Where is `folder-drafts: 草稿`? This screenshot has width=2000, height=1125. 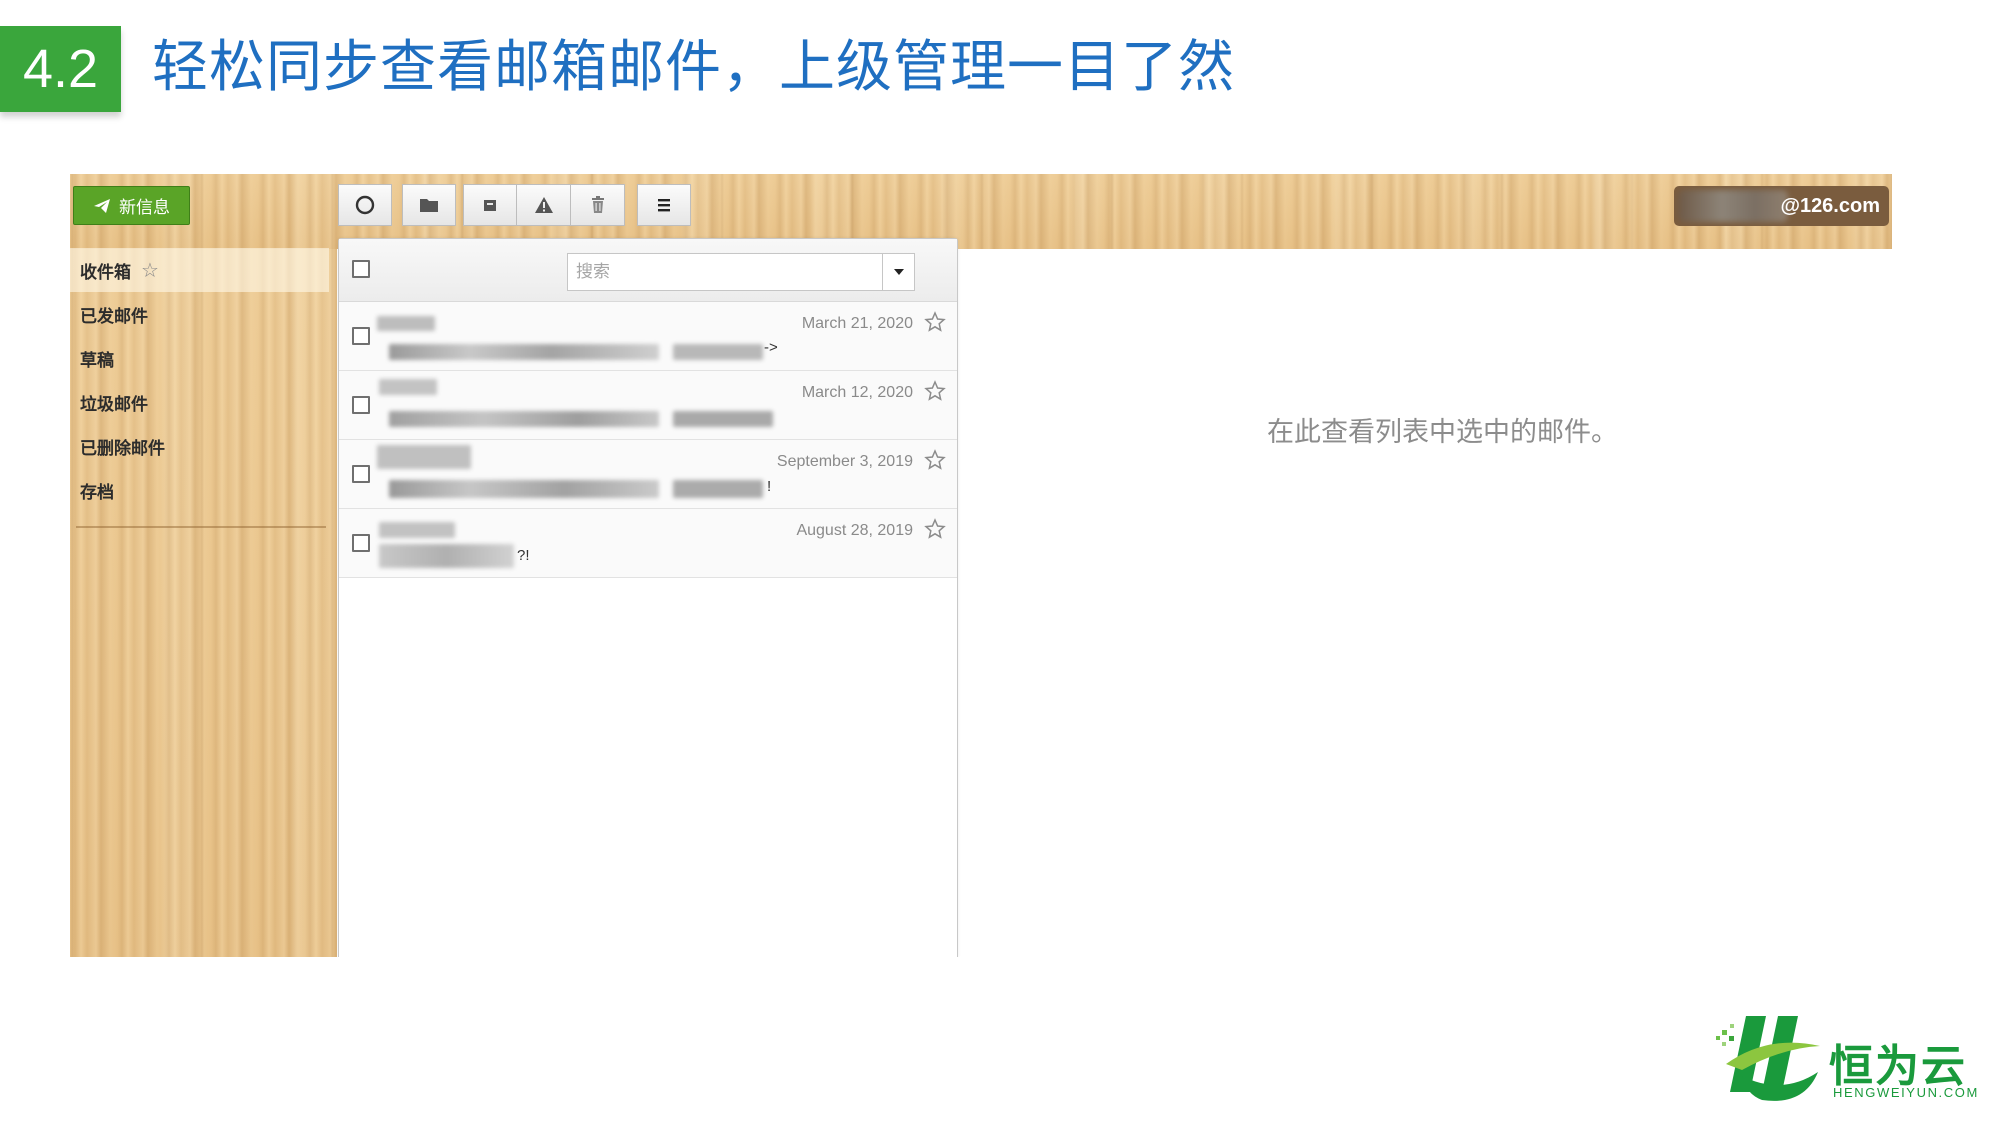
folder-drafts: 草稿 is located at coordinates (199, 358).